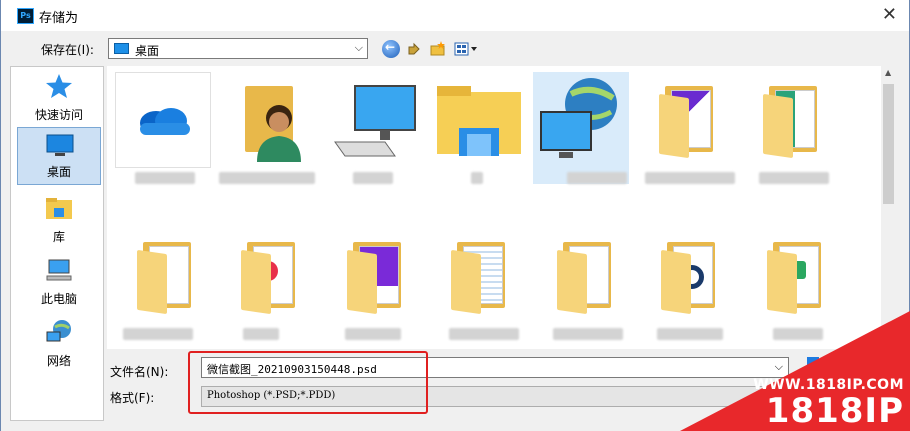 This screenshot has width=910, height=431. I want to click on onedrive-icon, so click(163, 120).